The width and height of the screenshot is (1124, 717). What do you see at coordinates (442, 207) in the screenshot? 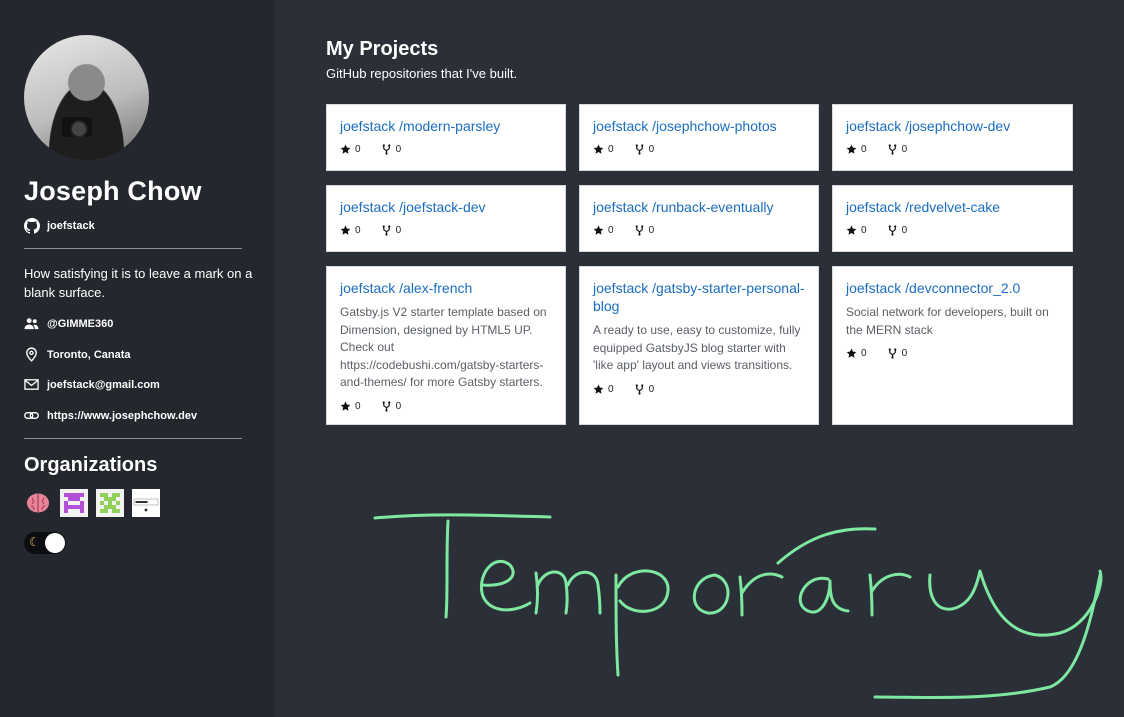
I see `repo-name: /joefstack-dev` at bounding box center [442, 207].